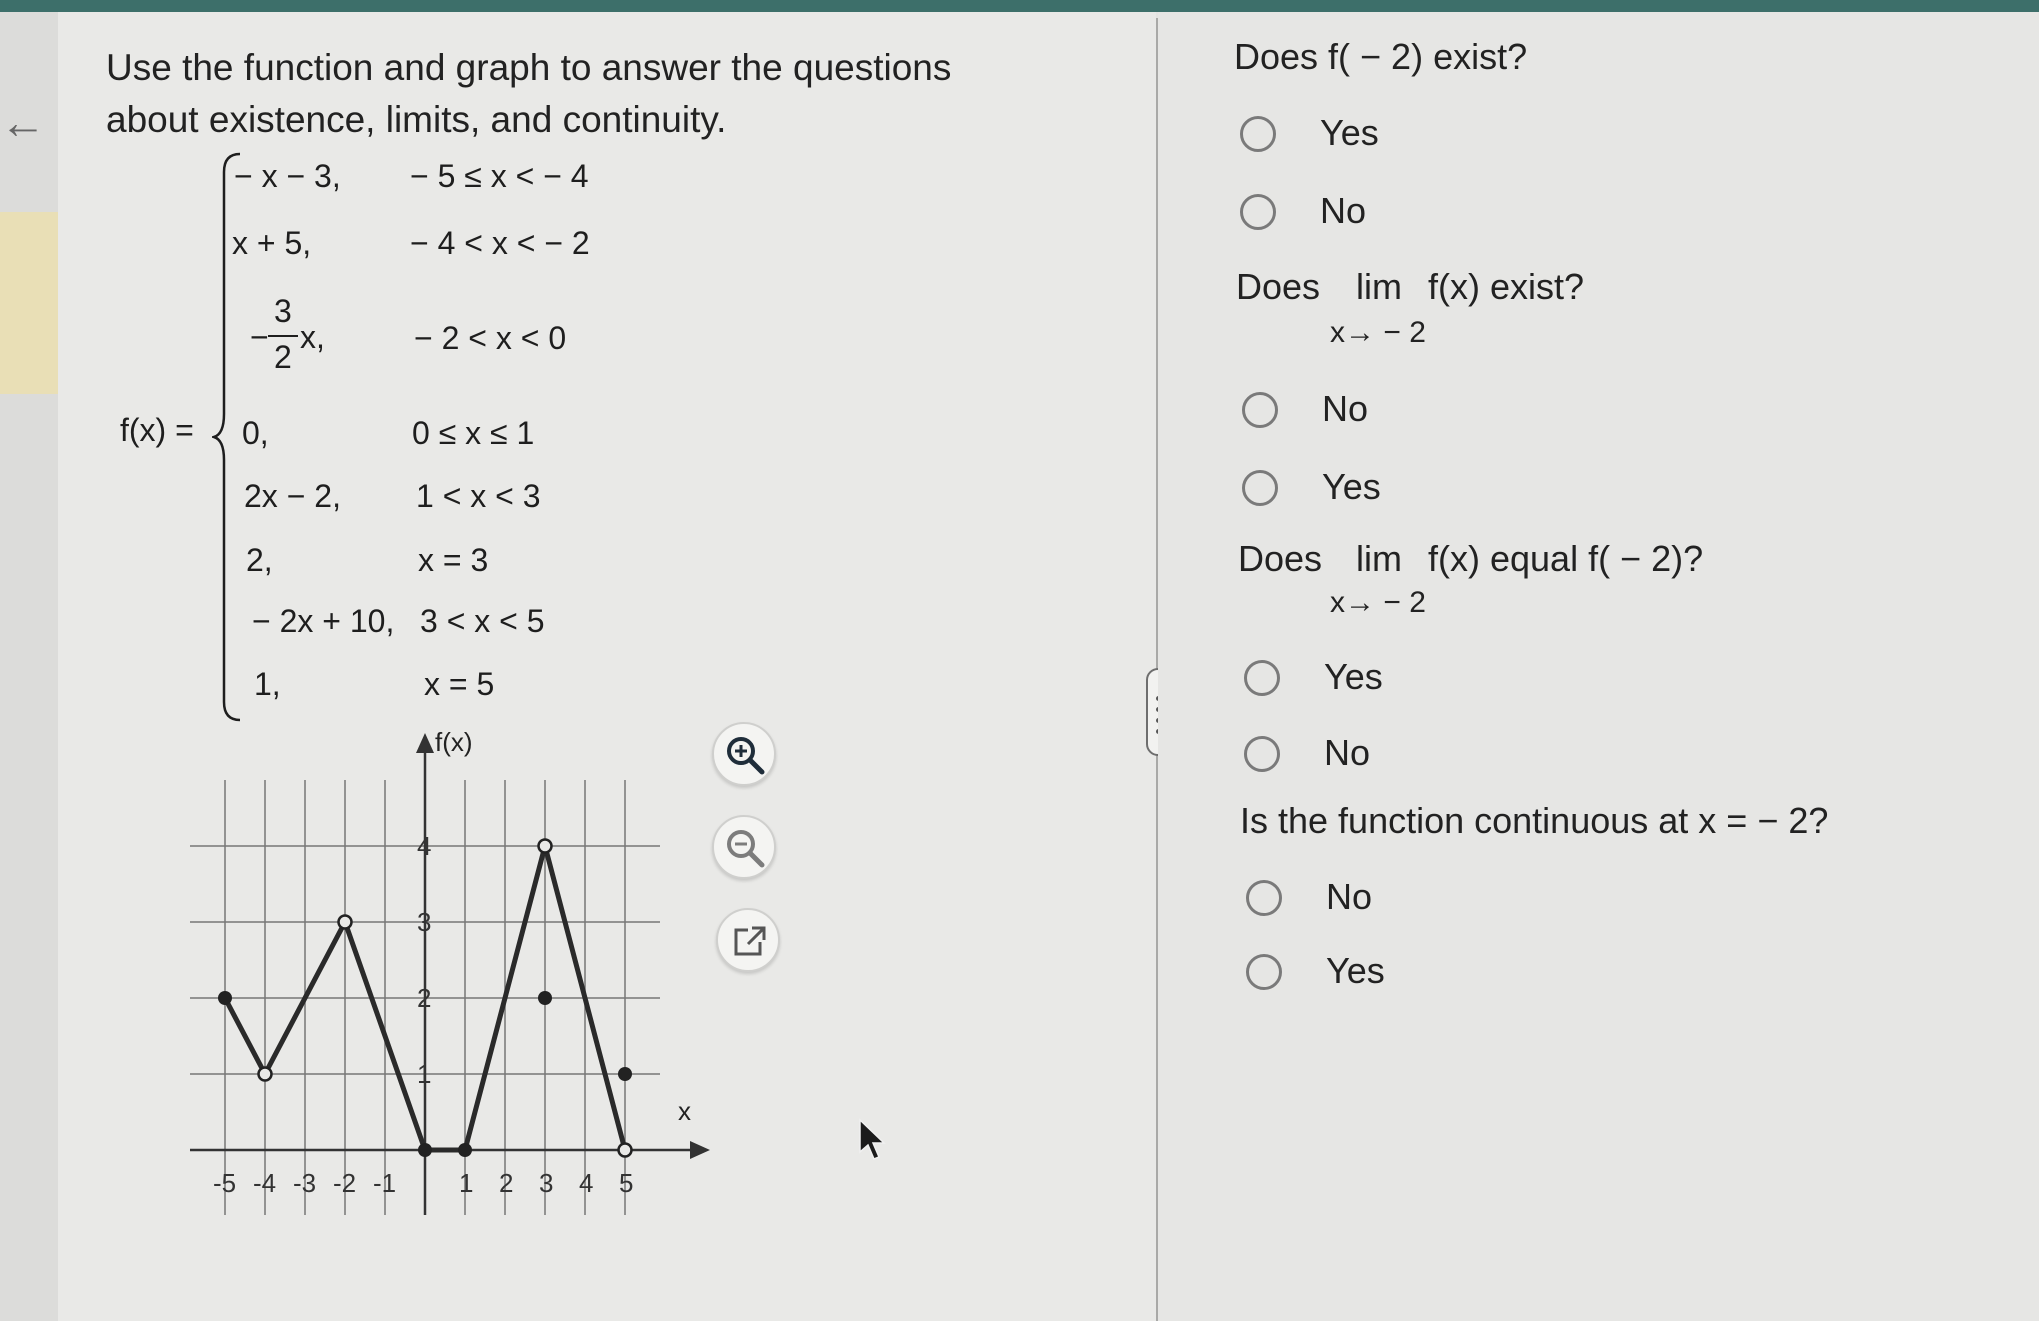 This screenshot has height=1321, width=2039. What do you see at coordinates (466, 1183) in the screenshot?
I see `x-tick-label: 1` at bounding box center [466, 1183].